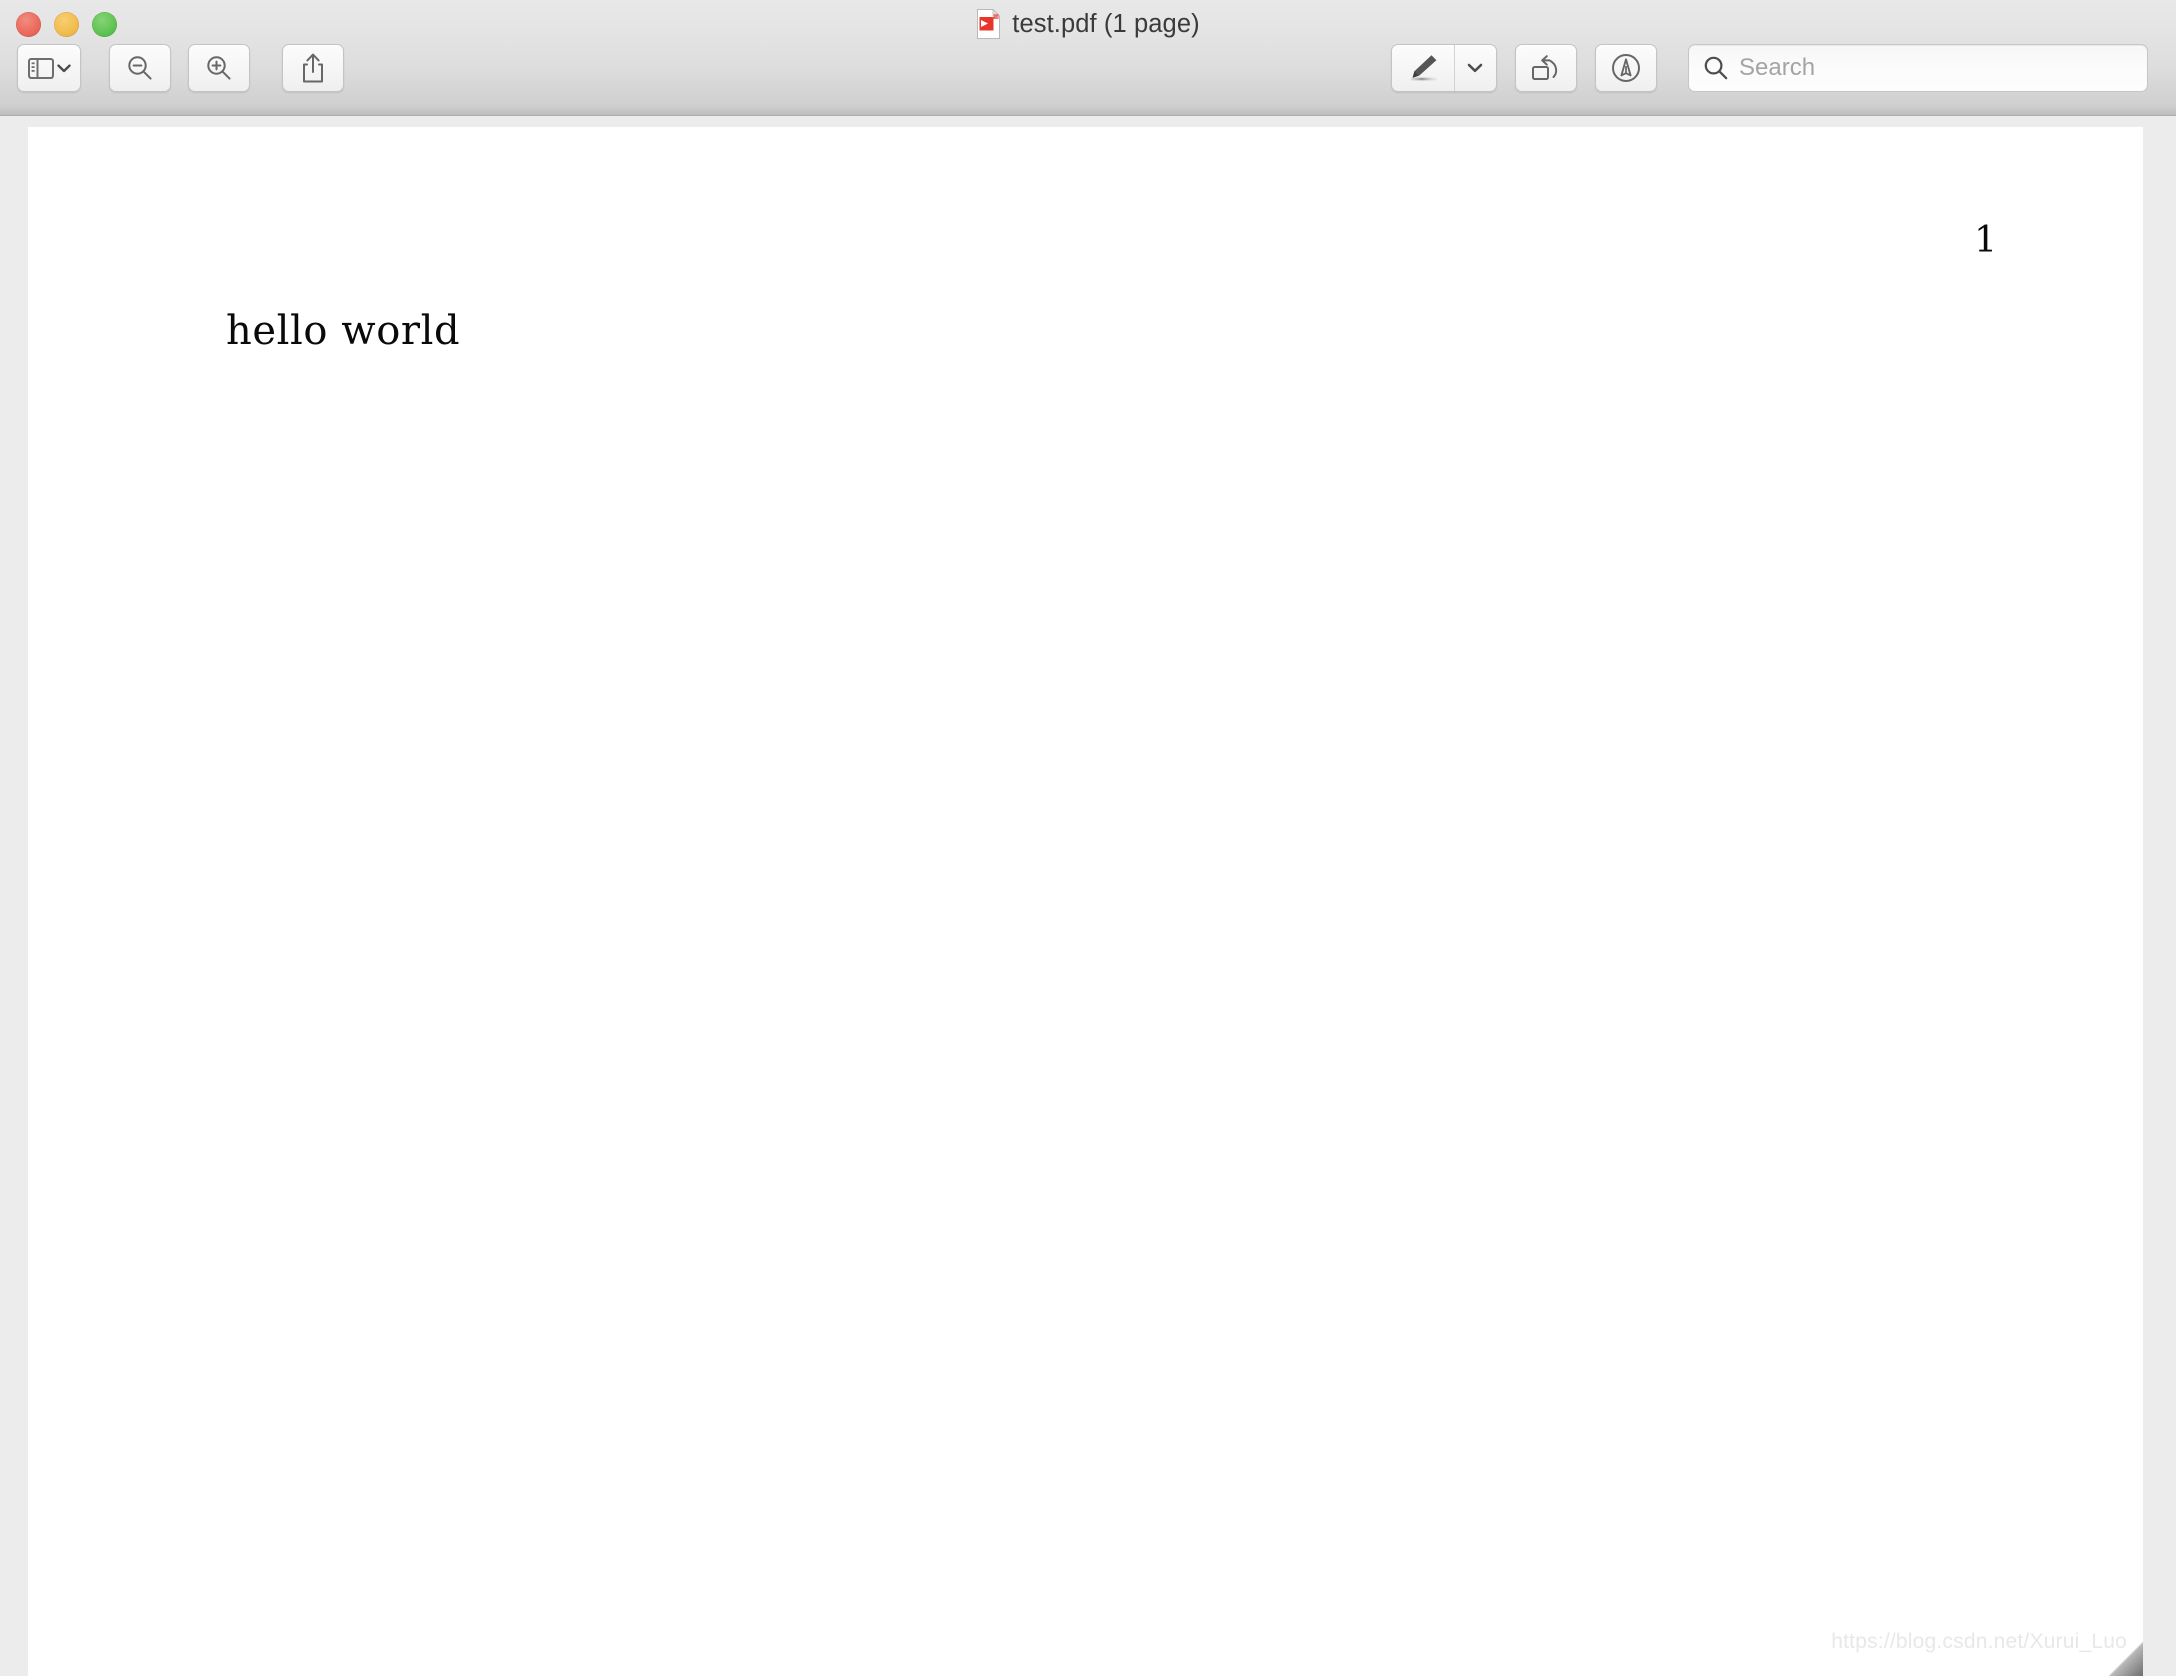  I want to click on highlighter-pen-icon, so click(1423, 68).